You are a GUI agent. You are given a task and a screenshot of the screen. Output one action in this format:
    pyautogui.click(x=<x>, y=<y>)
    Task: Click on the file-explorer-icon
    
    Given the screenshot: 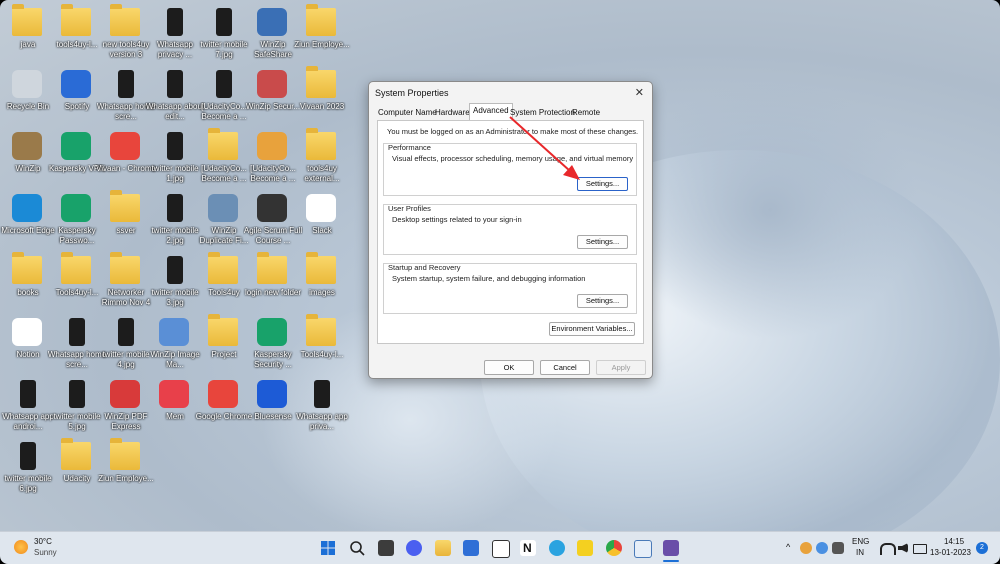 What is the action you would take?
    pyautogui.click(x=443, y=548)
    